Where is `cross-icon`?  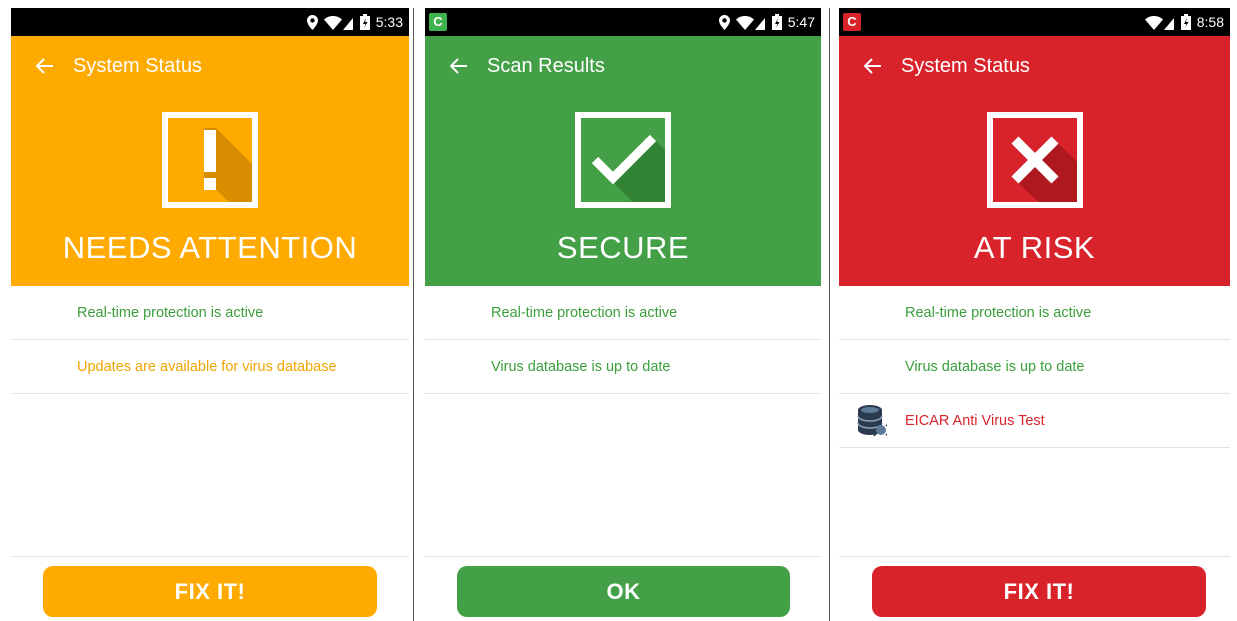
cross-icon is located at coordinates (1034, 160).